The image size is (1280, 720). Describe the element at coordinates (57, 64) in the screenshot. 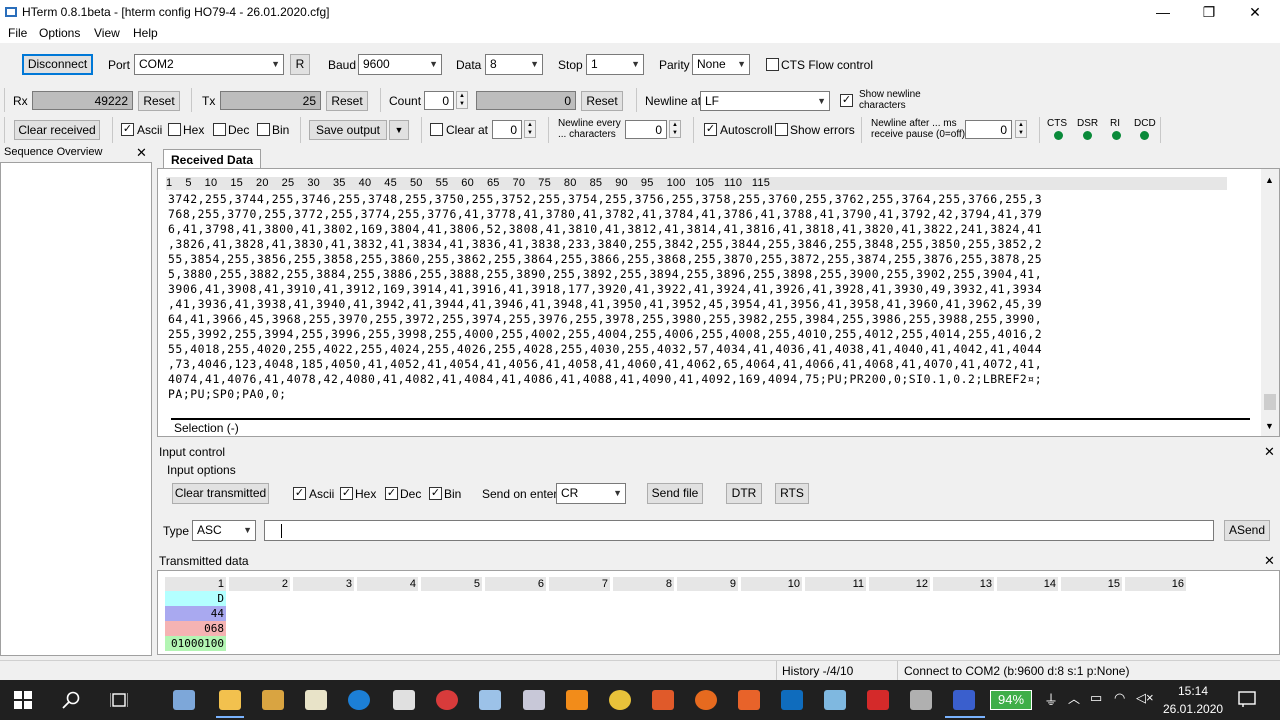

I see `disconnect-button: Disconnect` at that location.